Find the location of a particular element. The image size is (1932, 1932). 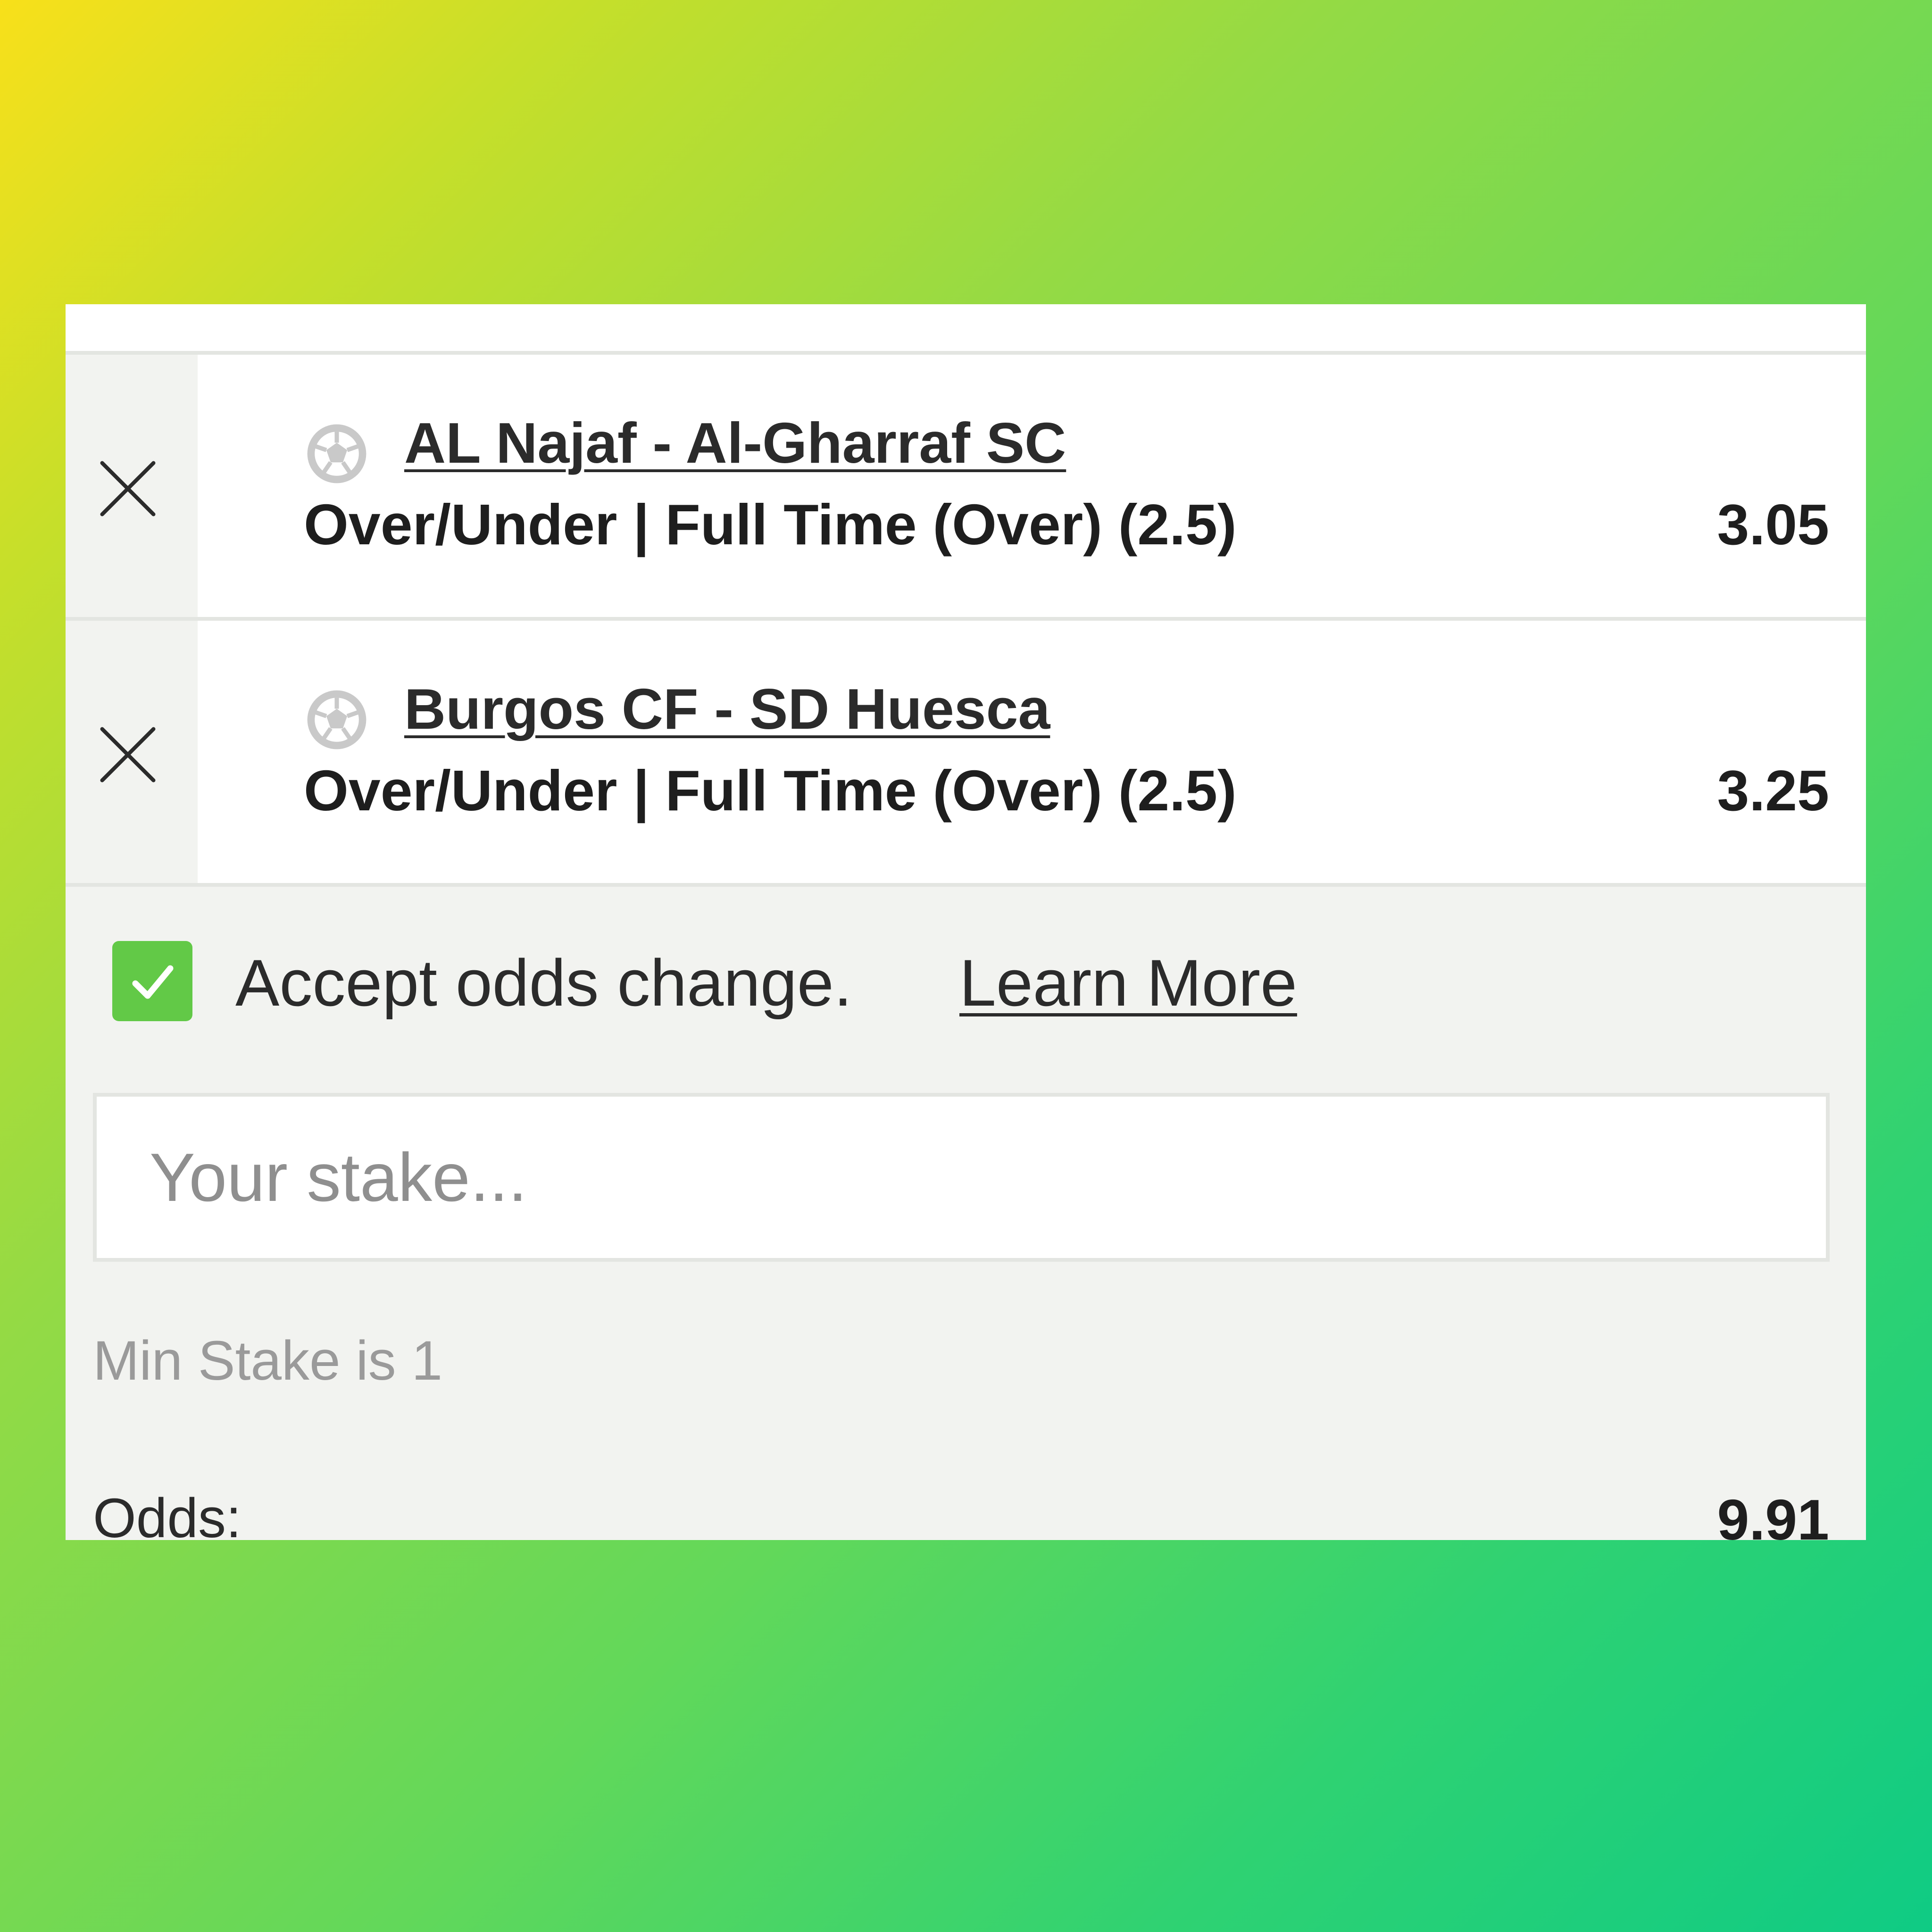

learn-more-link: Learn More is located at coordinates (1128, 983).